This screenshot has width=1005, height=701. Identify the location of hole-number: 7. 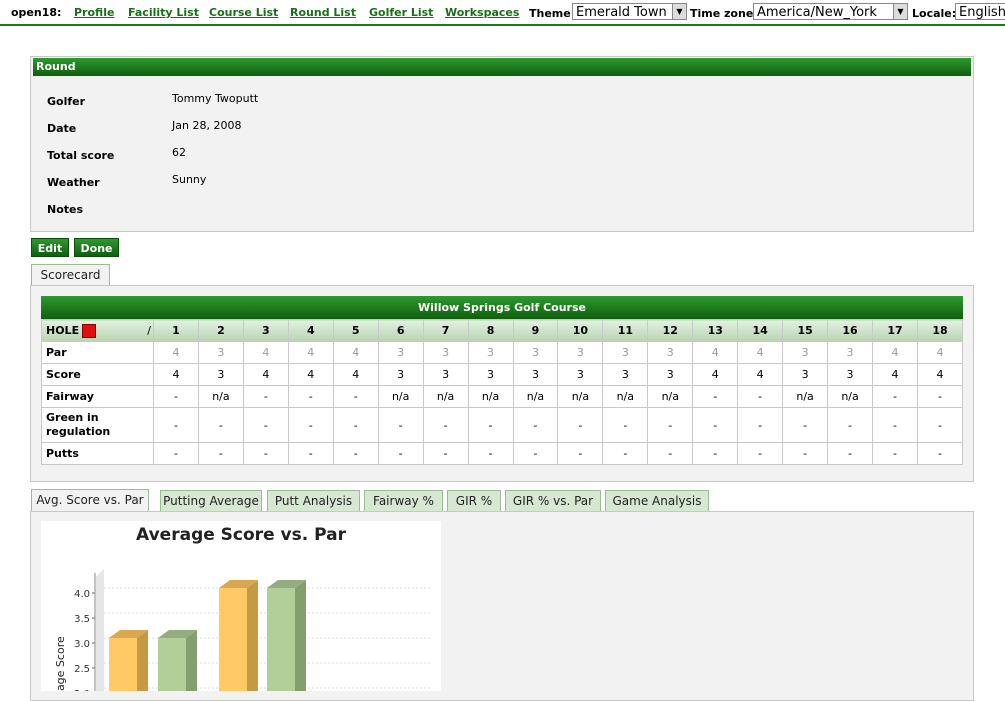
(445, 330).